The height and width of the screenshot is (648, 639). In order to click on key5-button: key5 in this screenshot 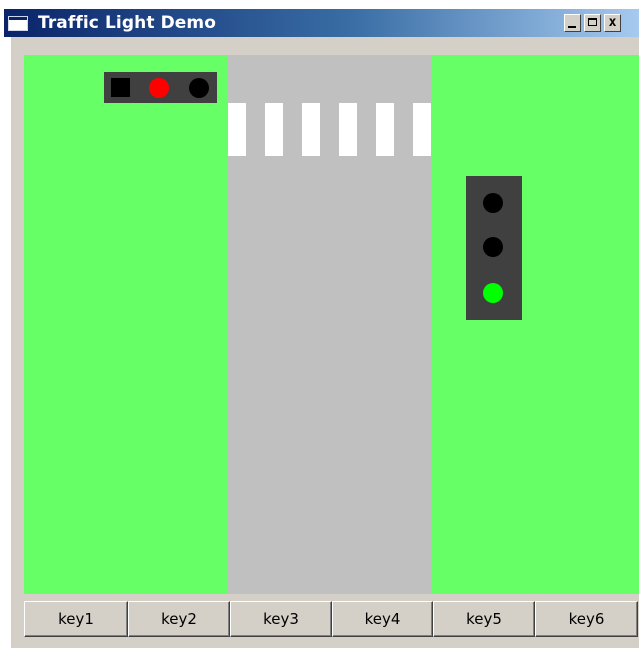, I will do `click(484, 619)`.